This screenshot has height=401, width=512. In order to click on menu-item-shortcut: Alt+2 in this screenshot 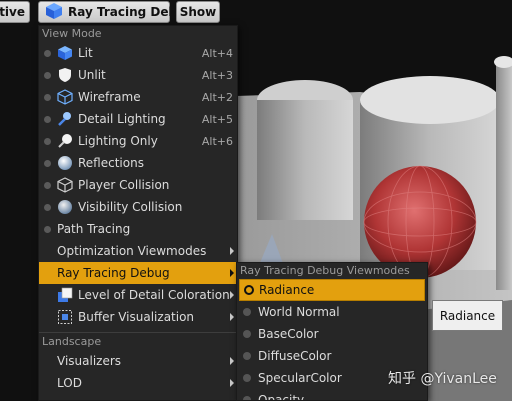, I will do `click(217, 97)`.